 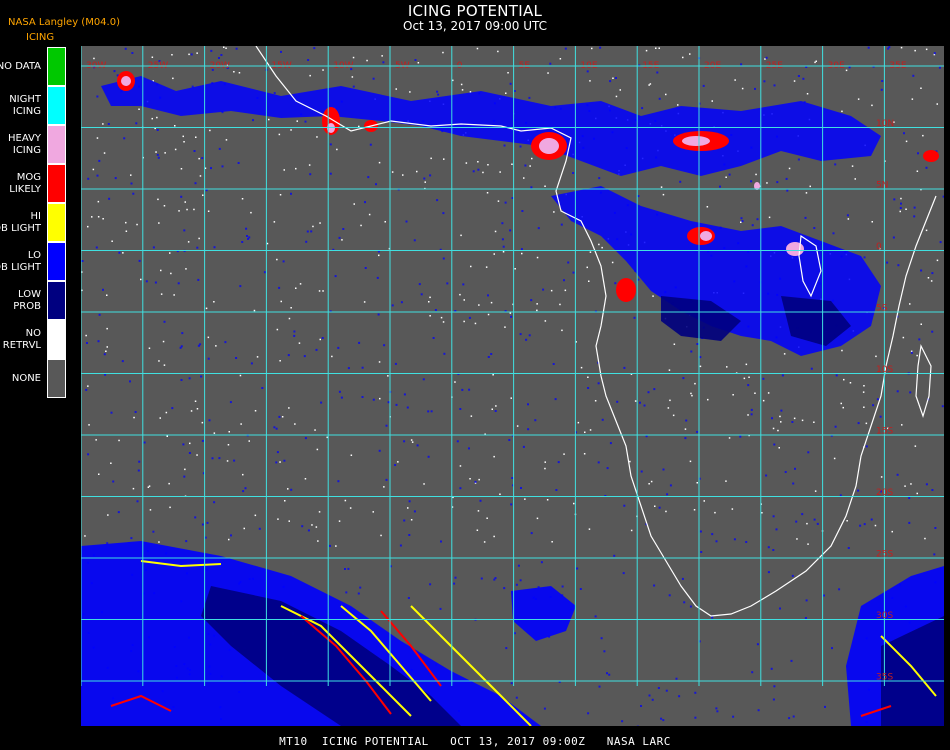 I want to click on lat-label: 20S, so click(x=884, y=493).